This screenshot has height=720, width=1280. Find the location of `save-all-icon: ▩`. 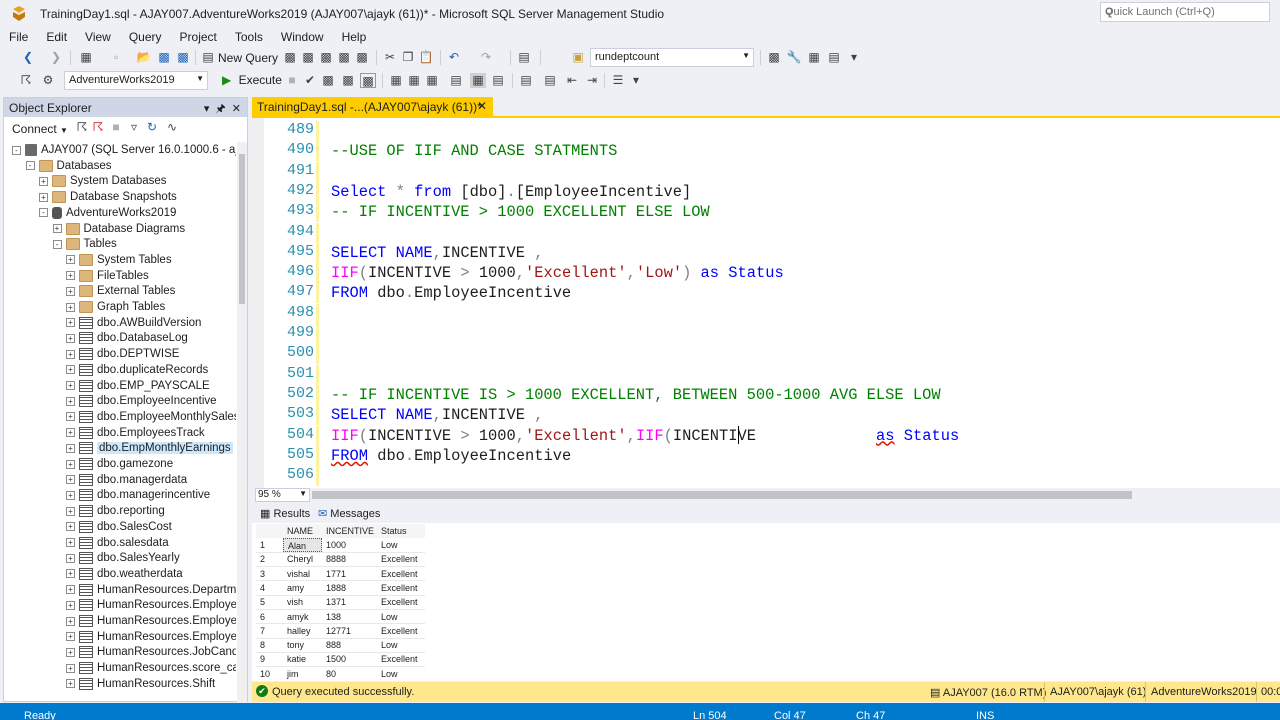

save-all-icon: ▩ is located at coordinates (183, 57).